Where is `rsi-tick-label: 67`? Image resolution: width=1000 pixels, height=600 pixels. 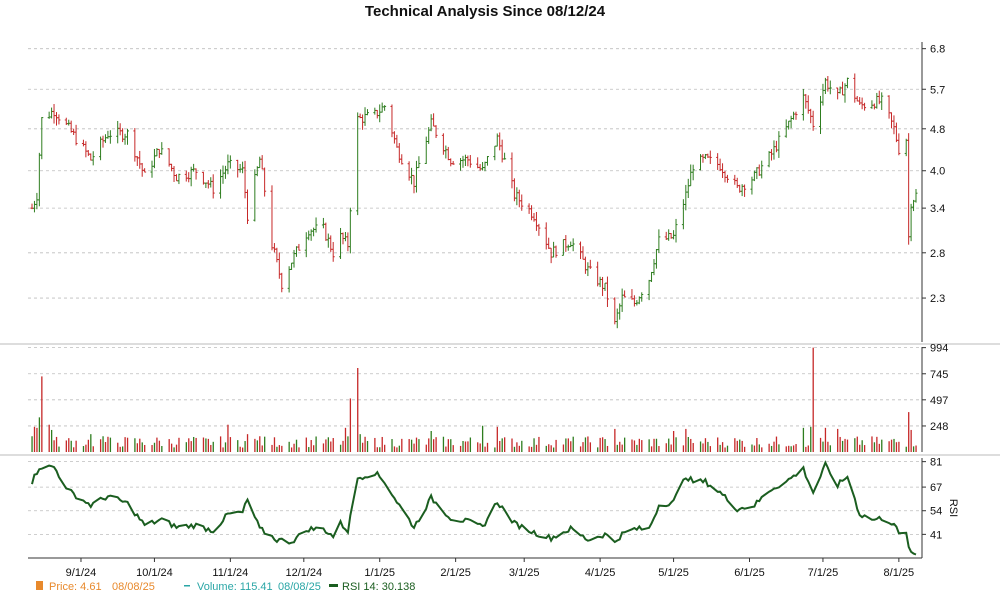 rsi-tick-label: 67 is located at coordinates (936, 488).